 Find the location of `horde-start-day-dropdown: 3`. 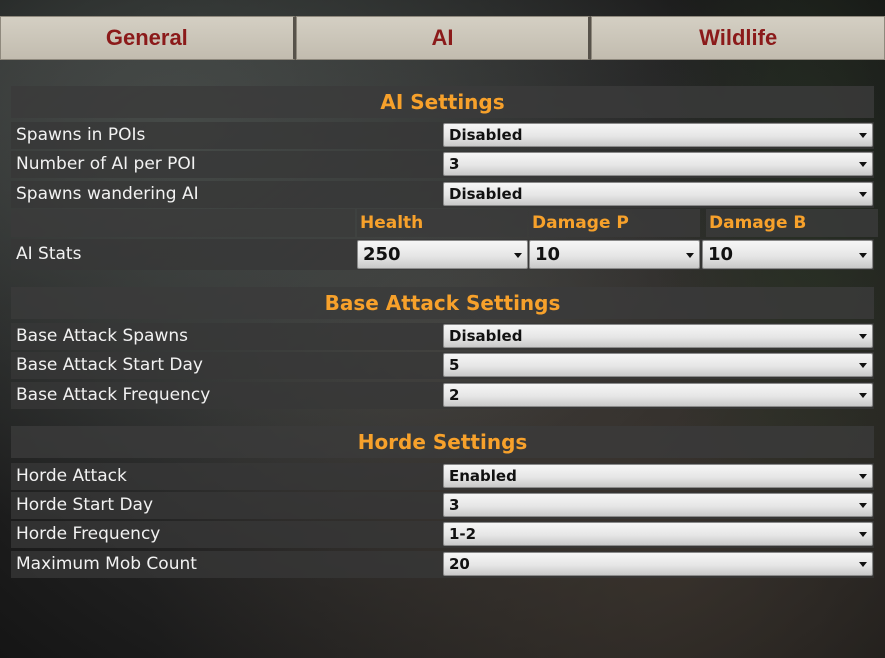

horde-start-day-dropdown: 3 is located at coordinates (658, 505).